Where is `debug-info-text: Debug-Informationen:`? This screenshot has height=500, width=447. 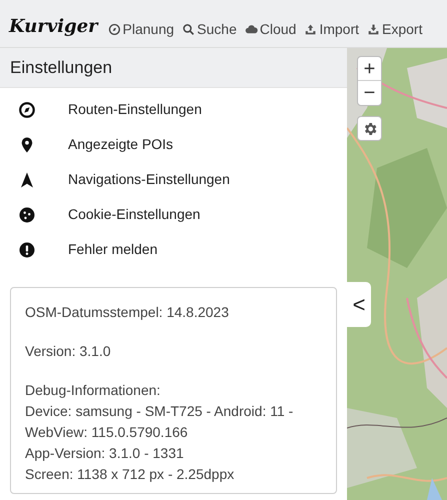 debug-info-text: Debug-Informationen: is located at coordinates (93, 390).